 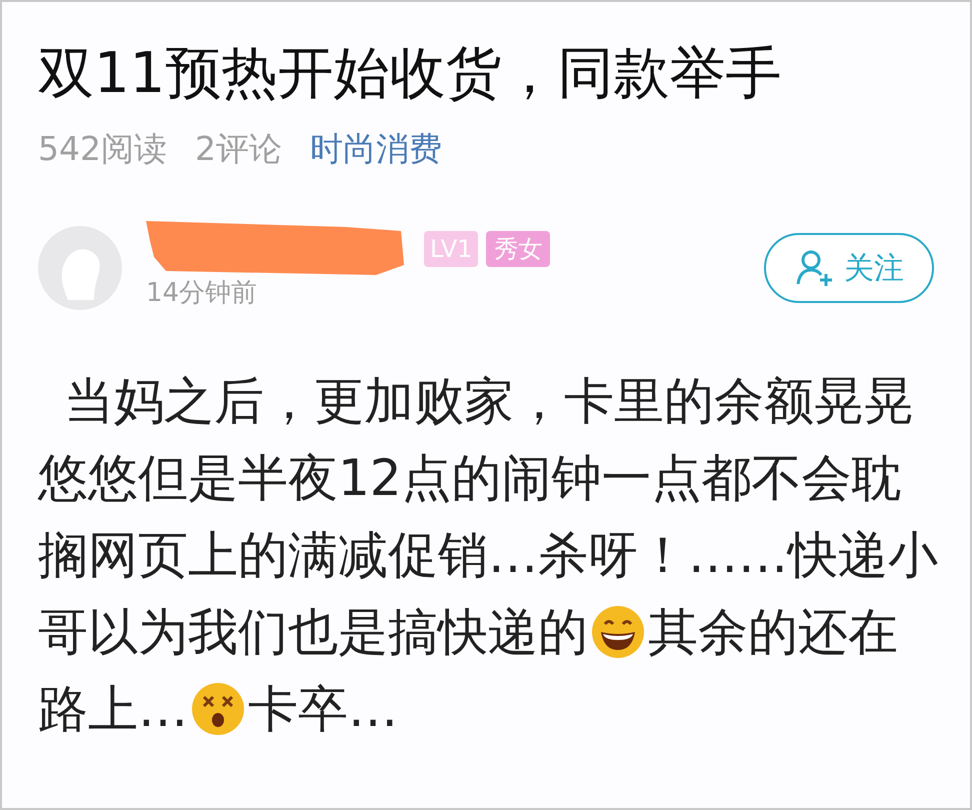 I want to click on add-user-icon, so click(x=814, y=268).